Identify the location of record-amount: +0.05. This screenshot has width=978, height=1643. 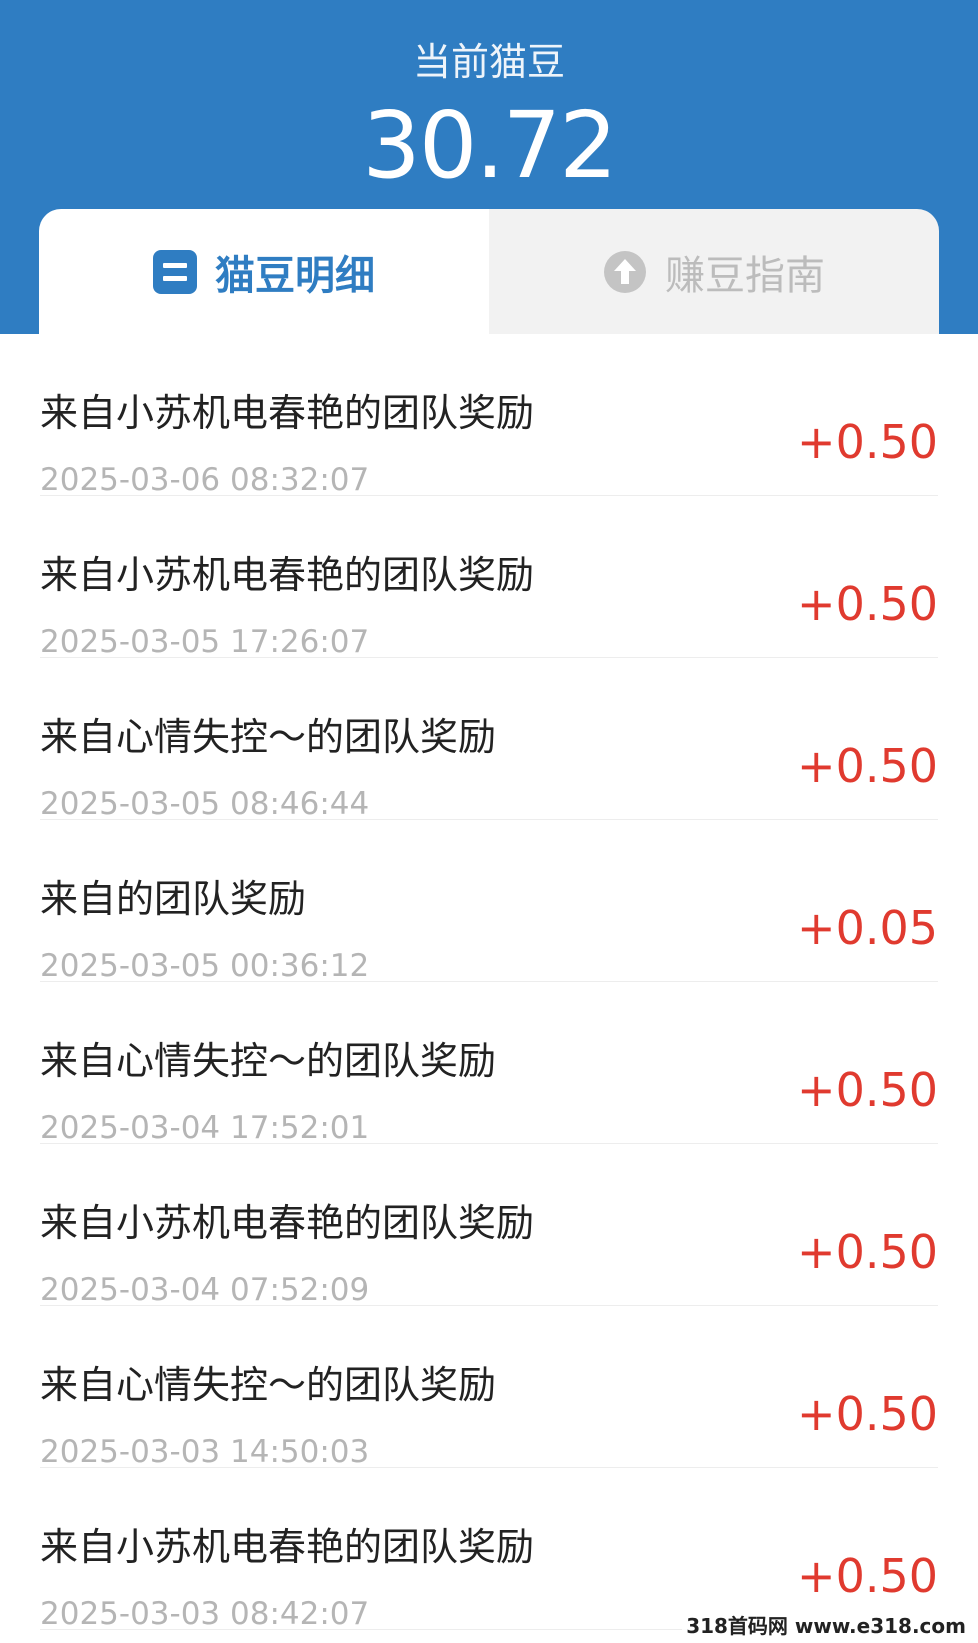
(867, 928).